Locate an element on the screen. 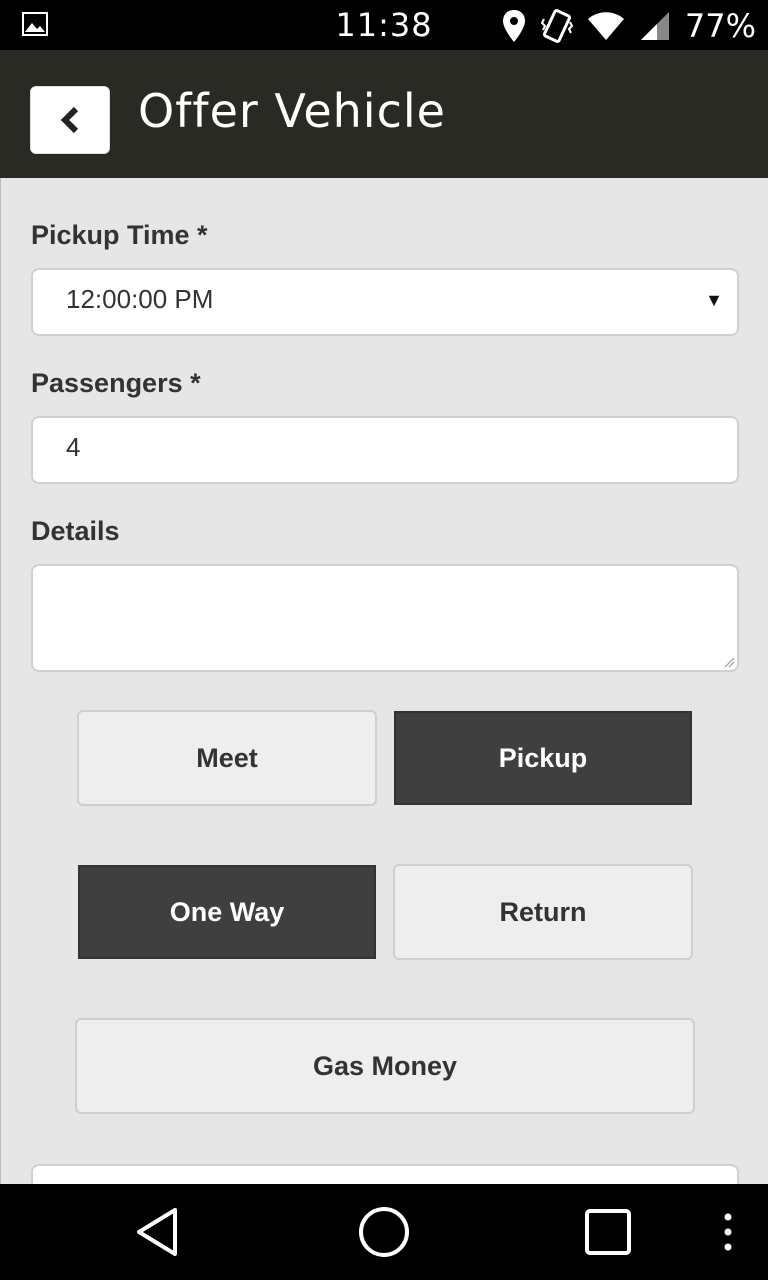  overflow-menu-icon is located at coordinates (728, 1232).